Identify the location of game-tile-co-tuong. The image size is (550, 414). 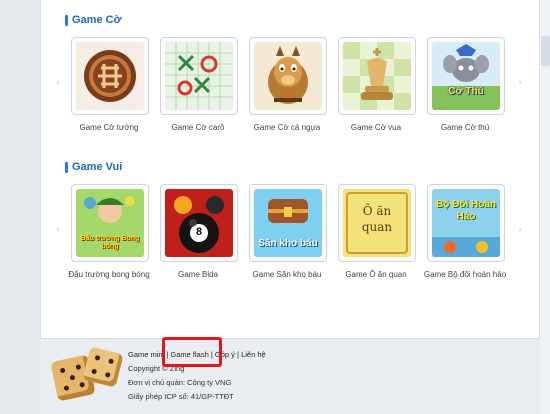
(110, 76).